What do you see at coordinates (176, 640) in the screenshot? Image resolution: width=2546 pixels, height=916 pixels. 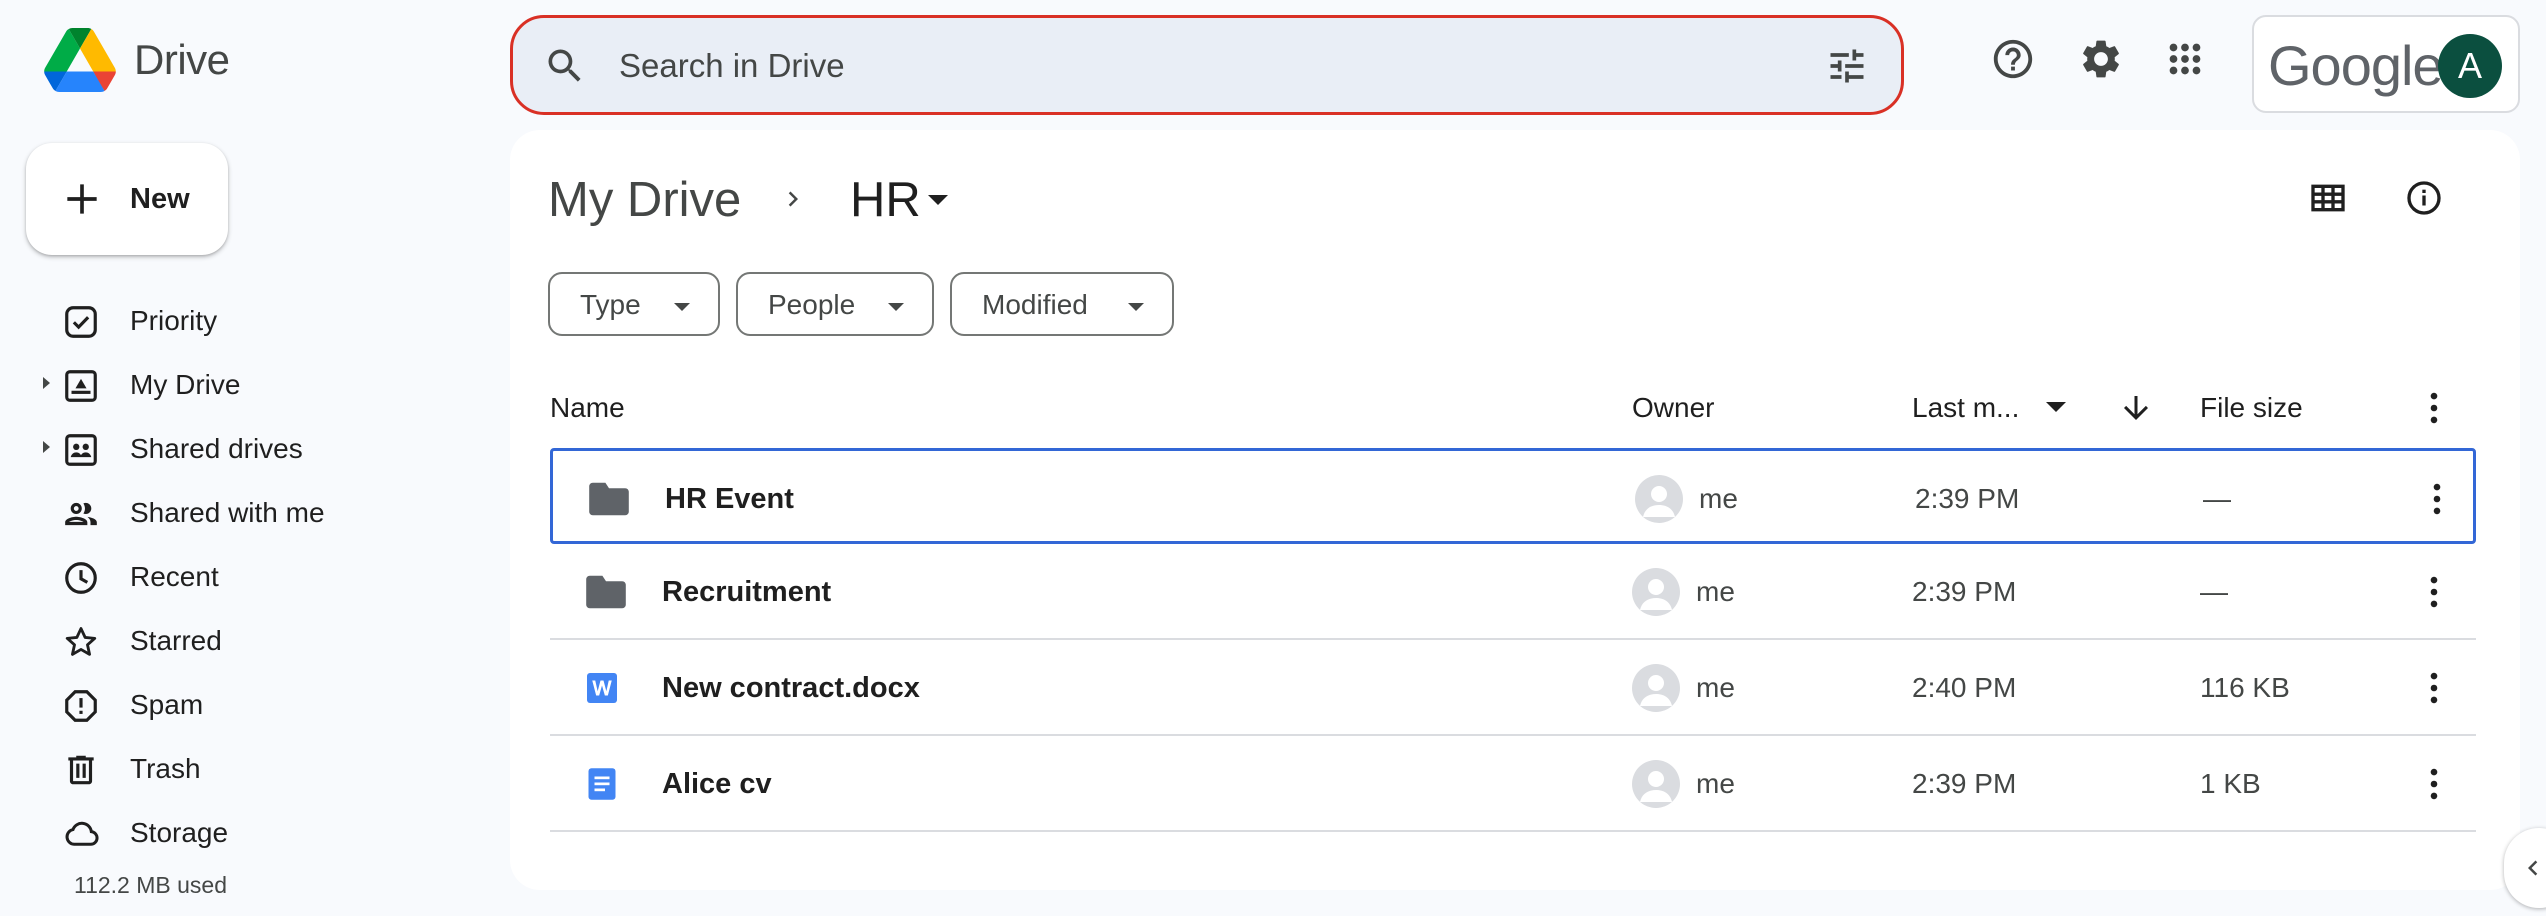 I see `sidebar-item-label: Starred` at bounding box center [176, 640].